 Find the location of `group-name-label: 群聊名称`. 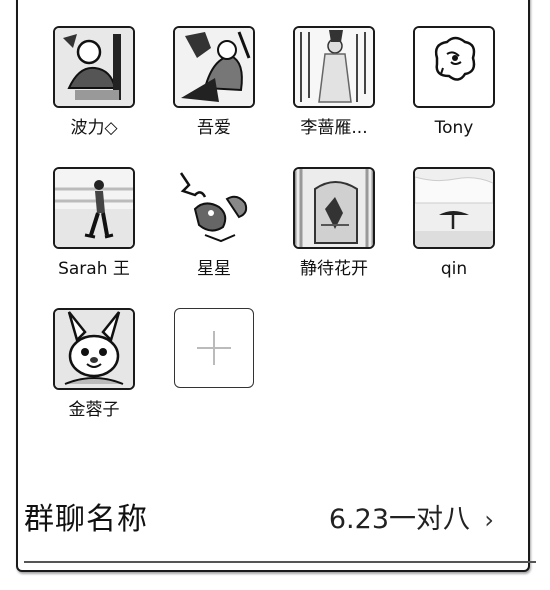

group-name-label: 群聊名称 is located at coordinates (86, 519).